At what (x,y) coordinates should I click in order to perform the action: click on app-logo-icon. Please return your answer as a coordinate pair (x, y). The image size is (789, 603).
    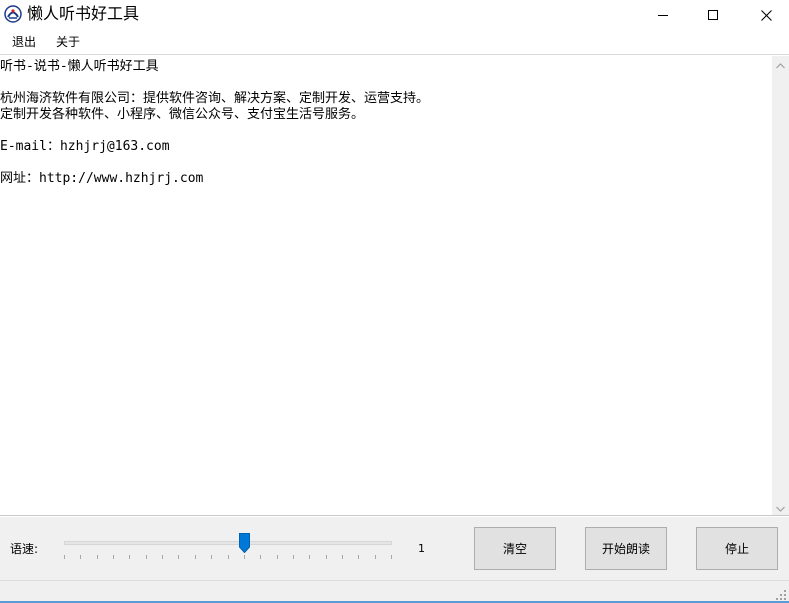
    Looking at the image, I should click on (13, 14).